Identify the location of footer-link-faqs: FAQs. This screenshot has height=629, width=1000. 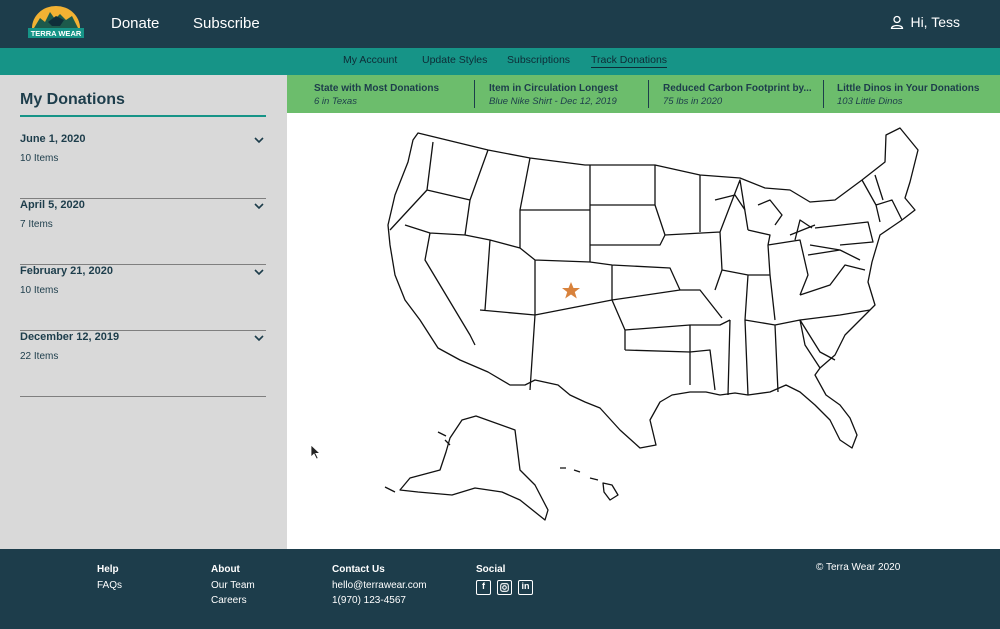
(109, 586).